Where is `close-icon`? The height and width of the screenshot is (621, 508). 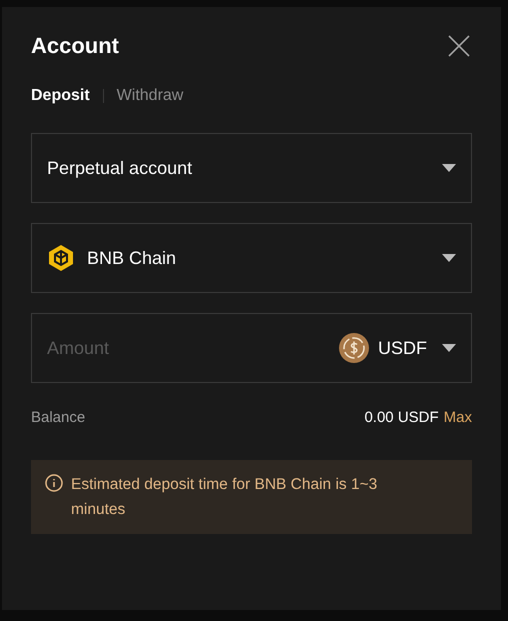
close-icon is located at coordinates (459, 45).